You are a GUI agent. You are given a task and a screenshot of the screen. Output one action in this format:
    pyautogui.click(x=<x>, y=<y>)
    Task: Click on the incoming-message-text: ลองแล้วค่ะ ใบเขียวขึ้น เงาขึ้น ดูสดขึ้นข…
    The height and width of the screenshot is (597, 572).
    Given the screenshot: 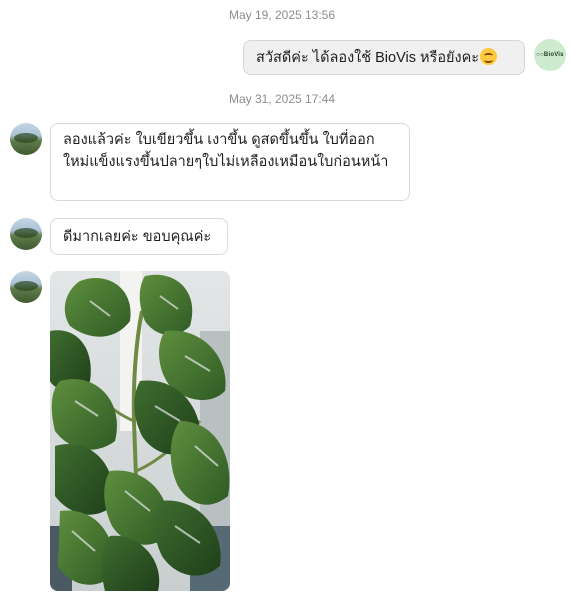 What is the action you would take?
    pyautogui.click(x=226, y=151)
    